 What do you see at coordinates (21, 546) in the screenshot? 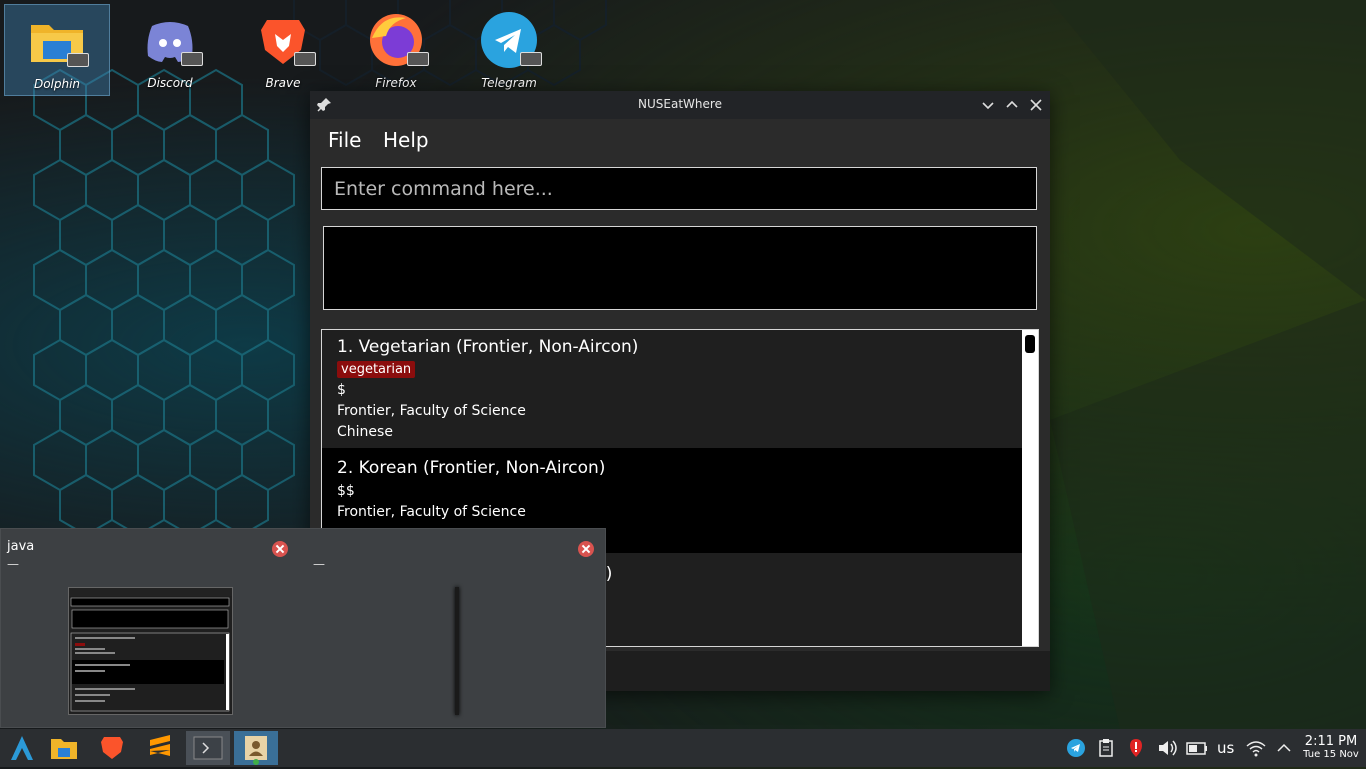
I see `switcher-window-title: java` at bounding box center [21, 546].